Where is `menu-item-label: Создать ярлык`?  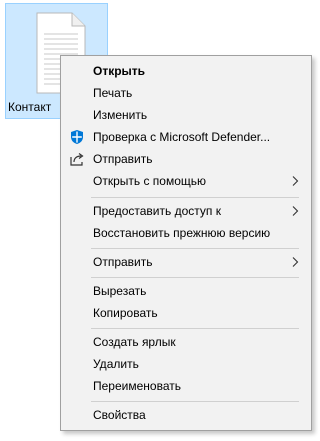
menu-item-label: Создать ярлык is located at coordinates (134, 342).